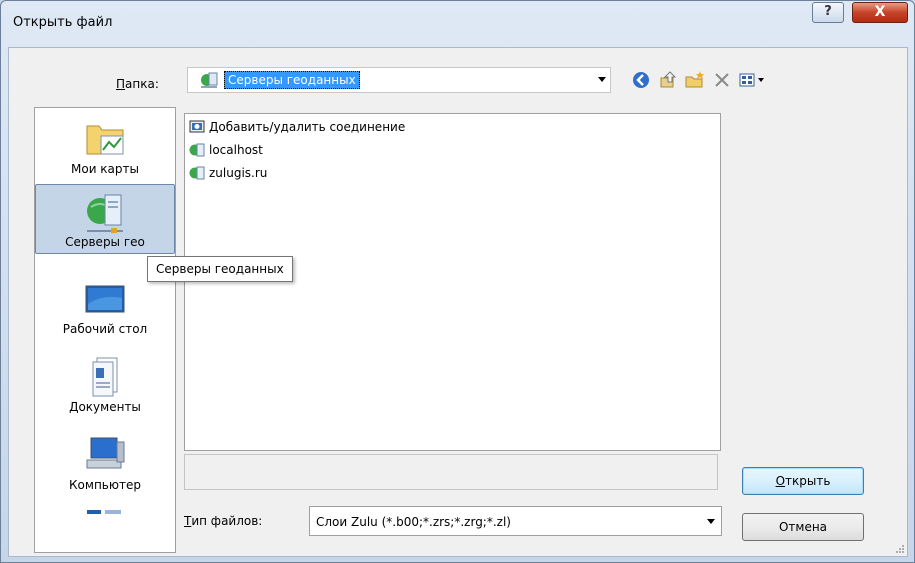 The width and height of the screenshot is (915, 563). I want to click on help-button: ?, so click(828, 12).